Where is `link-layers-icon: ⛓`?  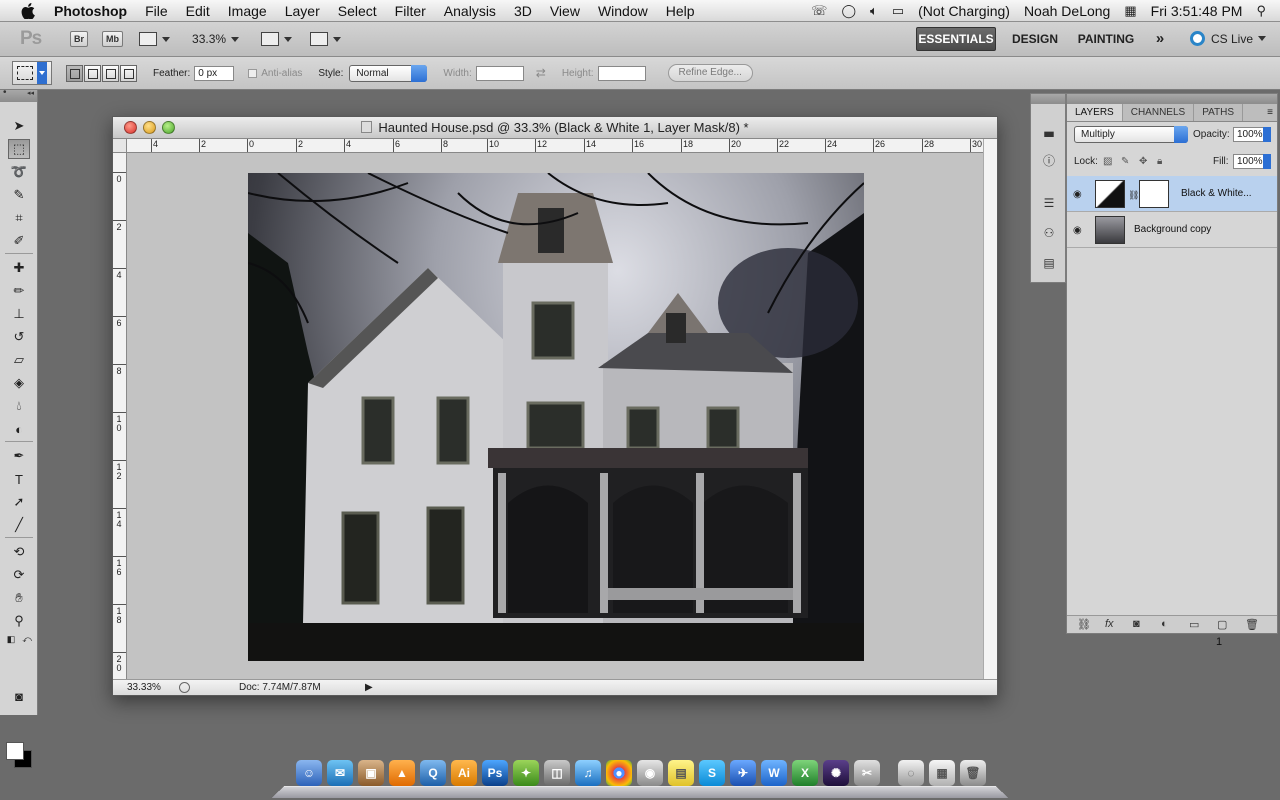
link-layers-icon: ⛓ is located at coordinates (1084, 624).